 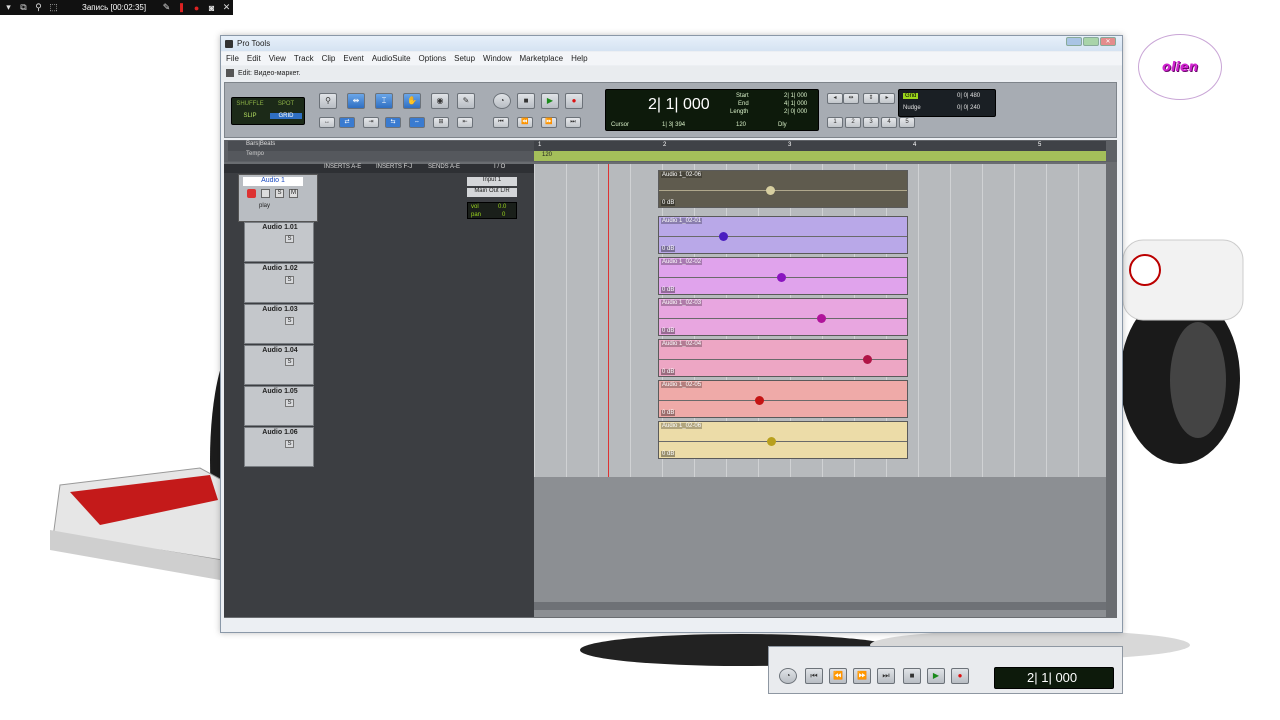 I want to click on link-track-button: ⇆, so click(x=393, y=122).